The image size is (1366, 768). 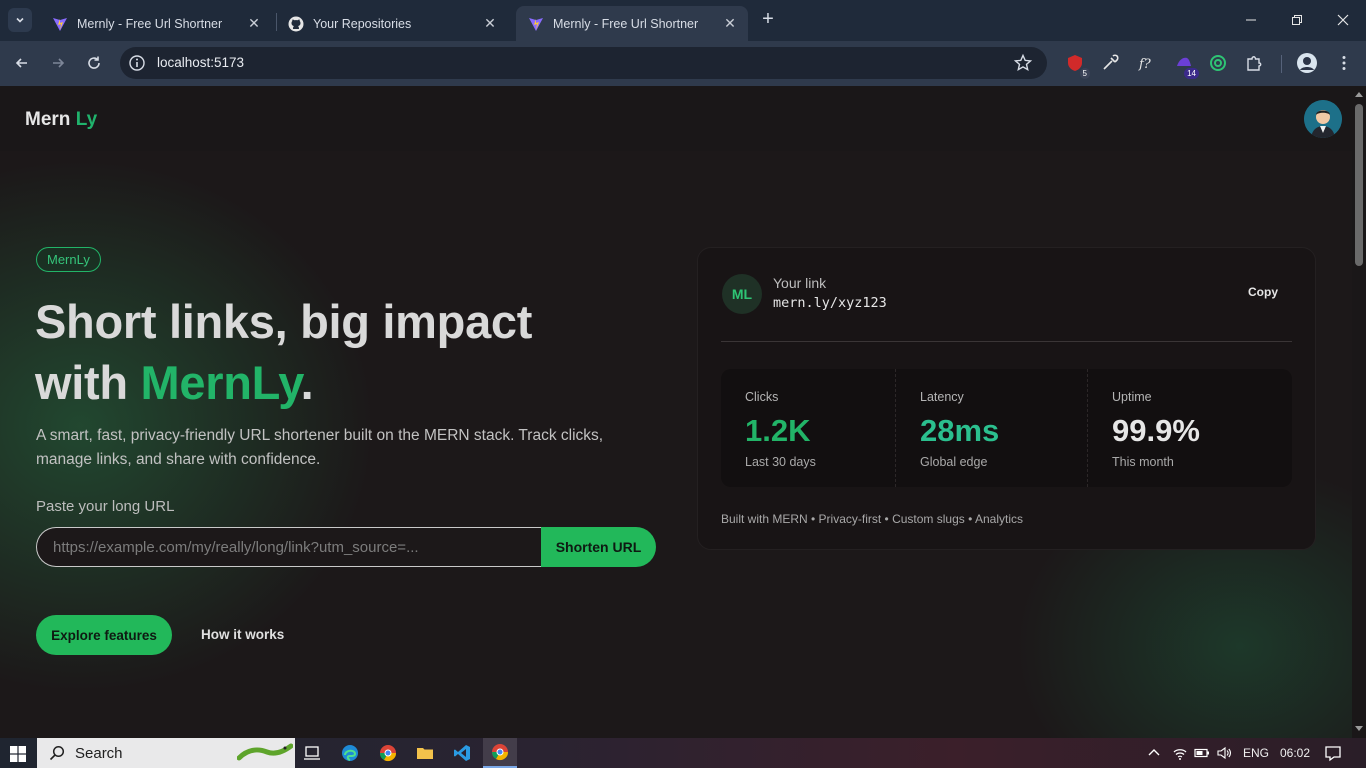 I want to click on ring-icon, so click(x=1218, y=63).